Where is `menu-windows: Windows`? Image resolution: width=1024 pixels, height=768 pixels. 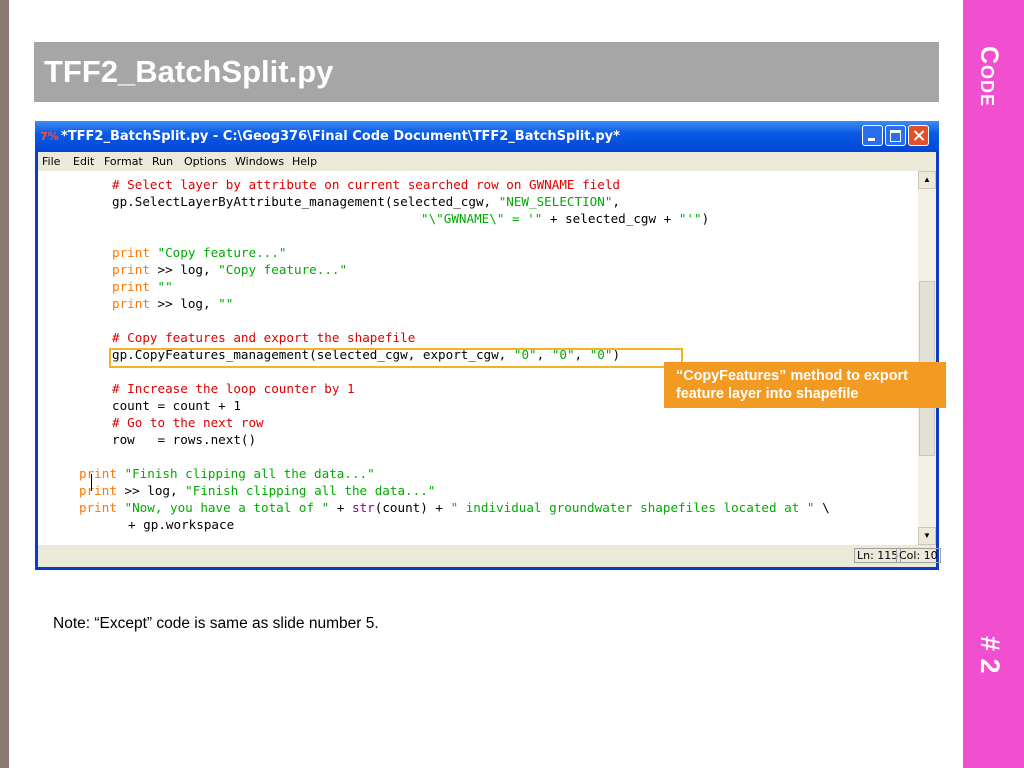
menu-windows: Windows is located at coordinates (259, 161).